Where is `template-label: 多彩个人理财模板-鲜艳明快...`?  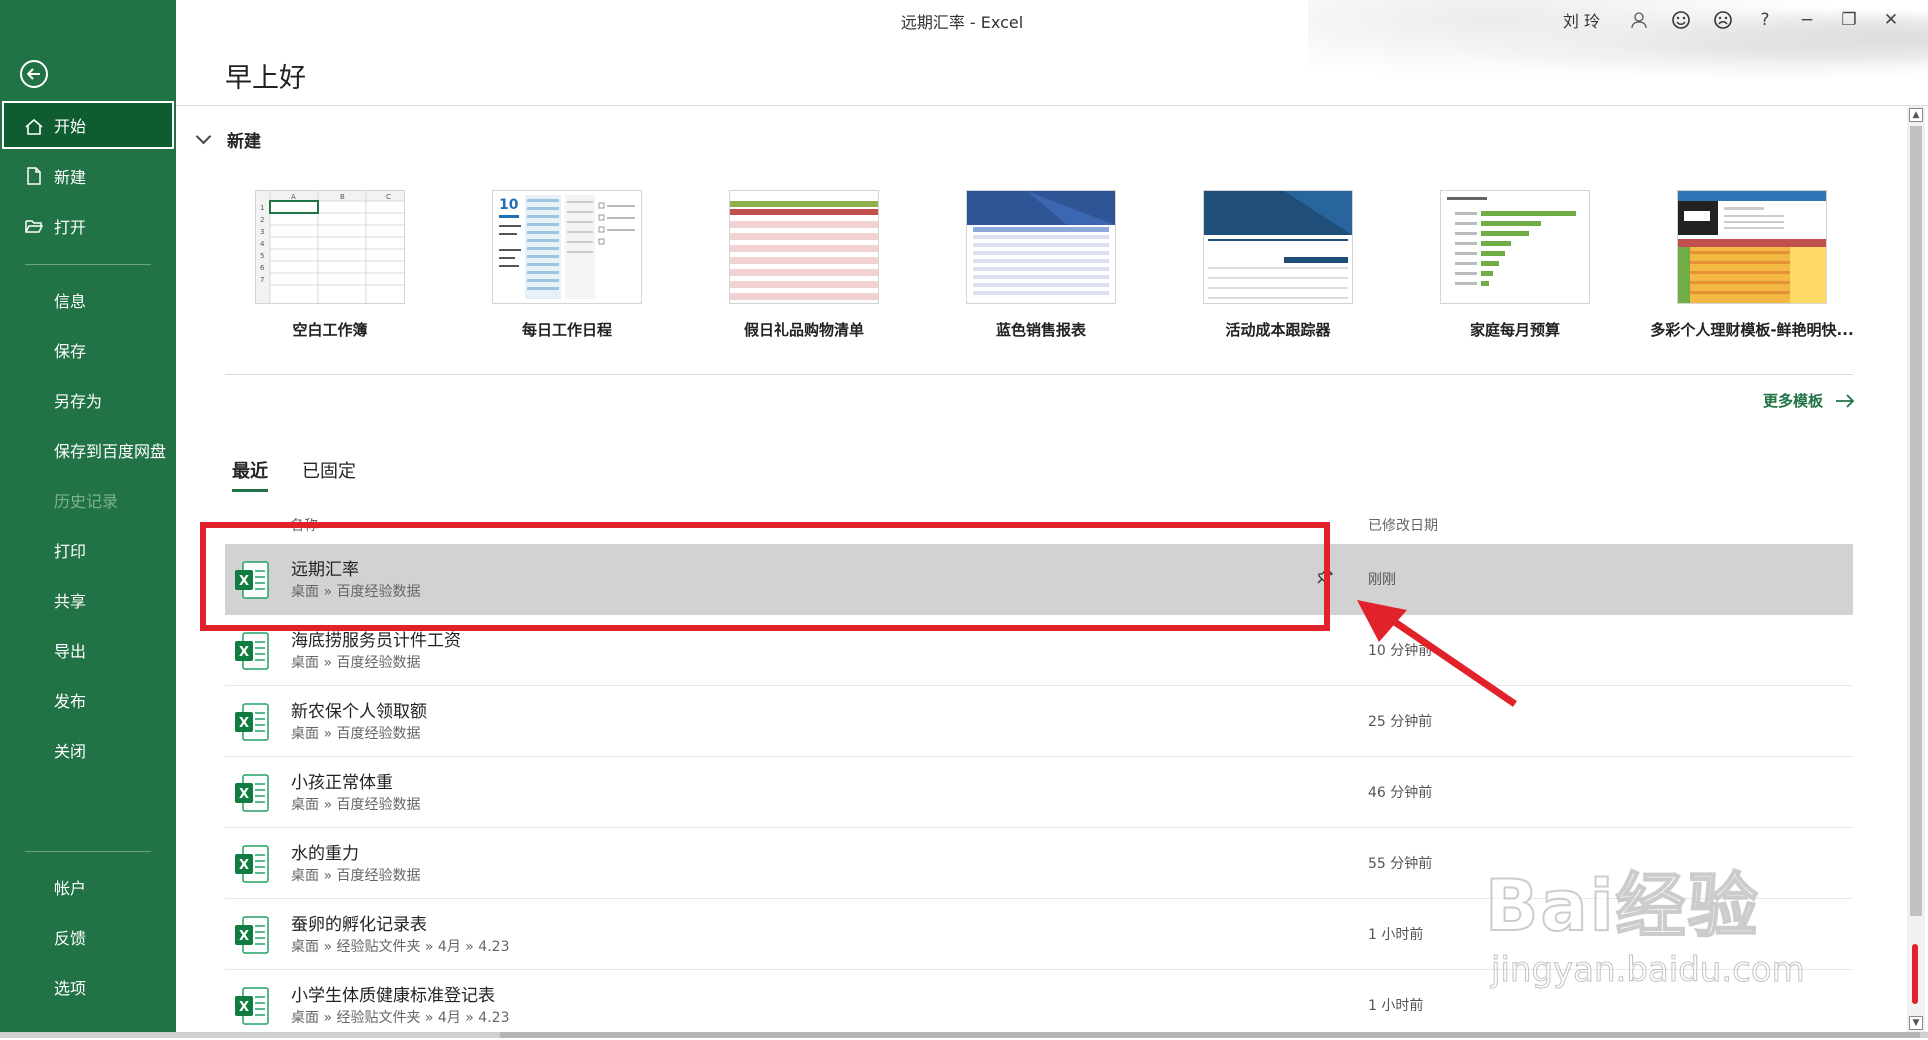
template-label: 多彩个人理财模板-鲜艳明快... is located at coordinates (1752, 330).